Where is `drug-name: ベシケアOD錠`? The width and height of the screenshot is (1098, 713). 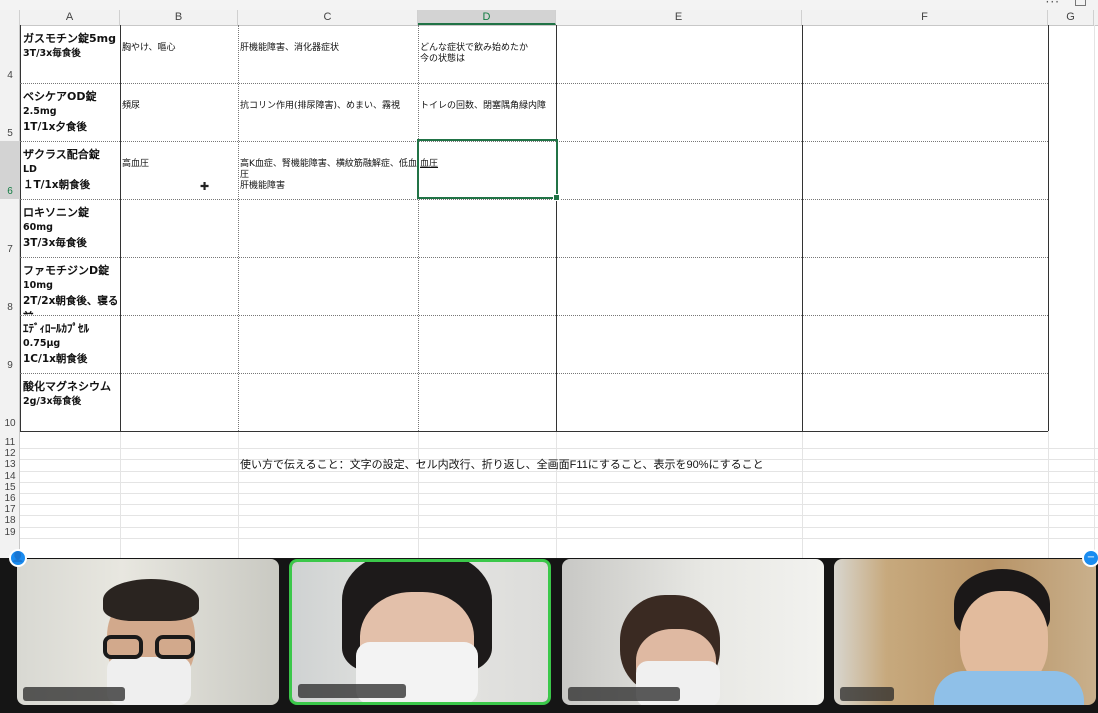
drug-name: ベシケアOD錠 is located at coordinates (60, 96).